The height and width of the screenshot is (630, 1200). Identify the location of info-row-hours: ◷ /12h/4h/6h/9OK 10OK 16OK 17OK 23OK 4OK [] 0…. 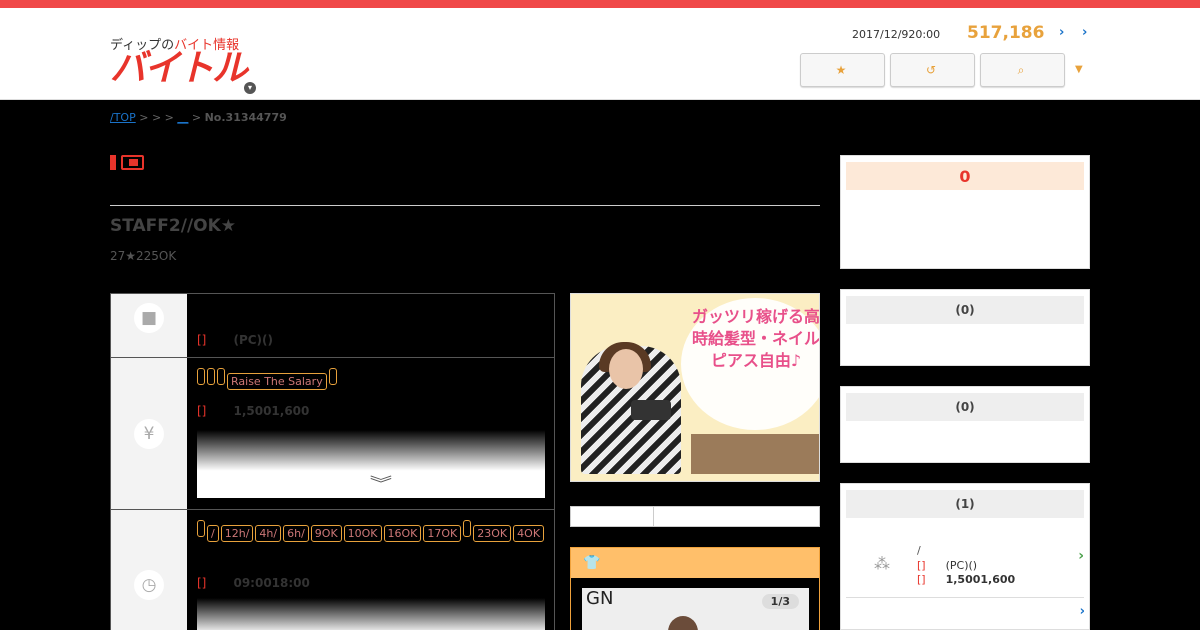
(332, 570).